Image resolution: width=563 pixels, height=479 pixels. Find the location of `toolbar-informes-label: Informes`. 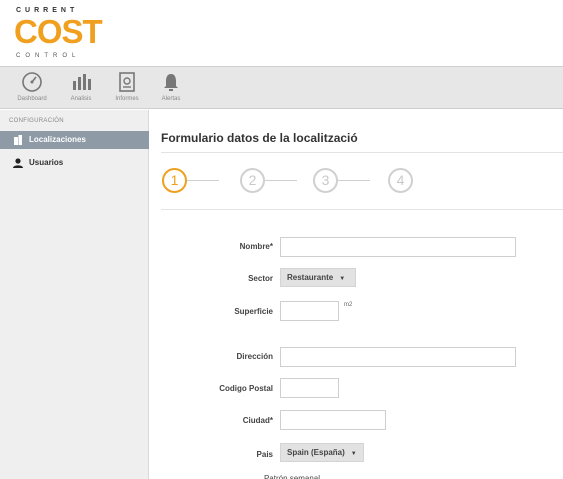

toolbar-informes-label: Informes is located at coordinates (127, 99).